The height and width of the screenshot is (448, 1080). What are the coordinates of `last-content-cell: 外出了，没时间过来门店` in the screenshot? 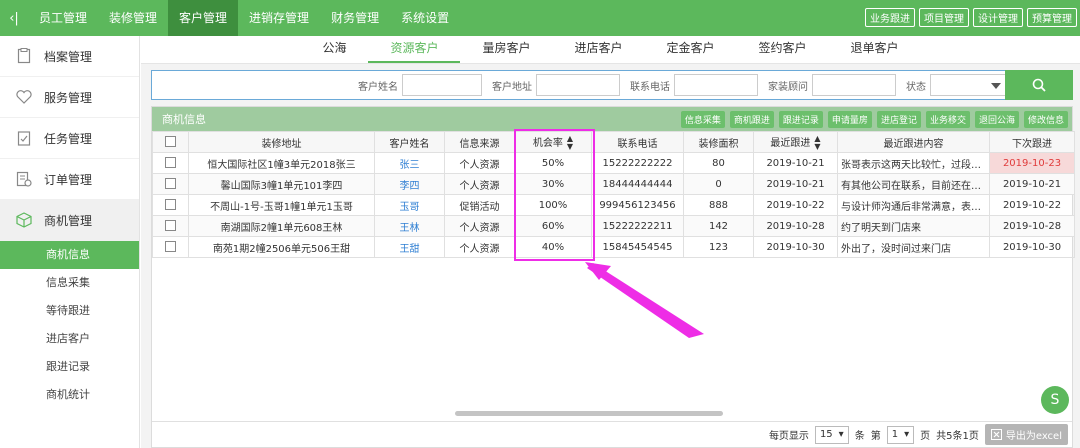 It's located at (913, 247).